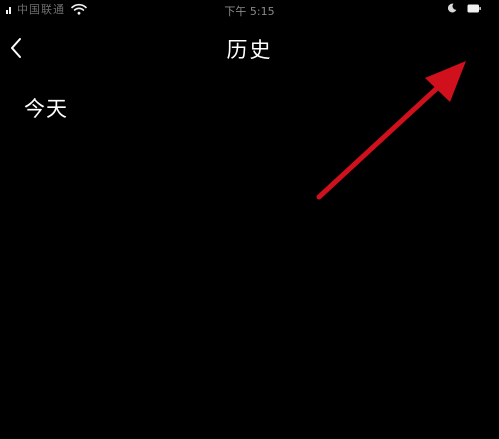  Describe the element at coordinates (79, 9) in the screenshot. I see `wifi-icon` at that location.